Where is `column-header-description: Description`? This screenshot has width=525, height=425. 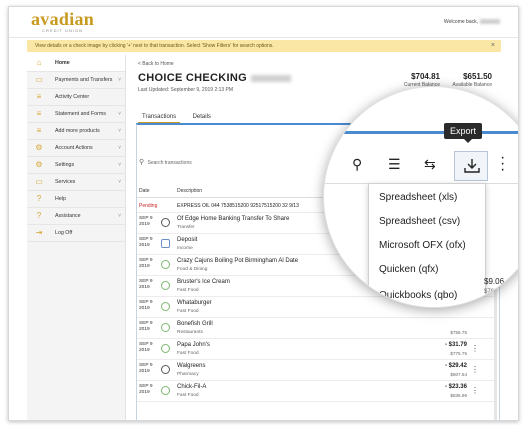
column-header-description: Description is located at coordinates (189, 191).